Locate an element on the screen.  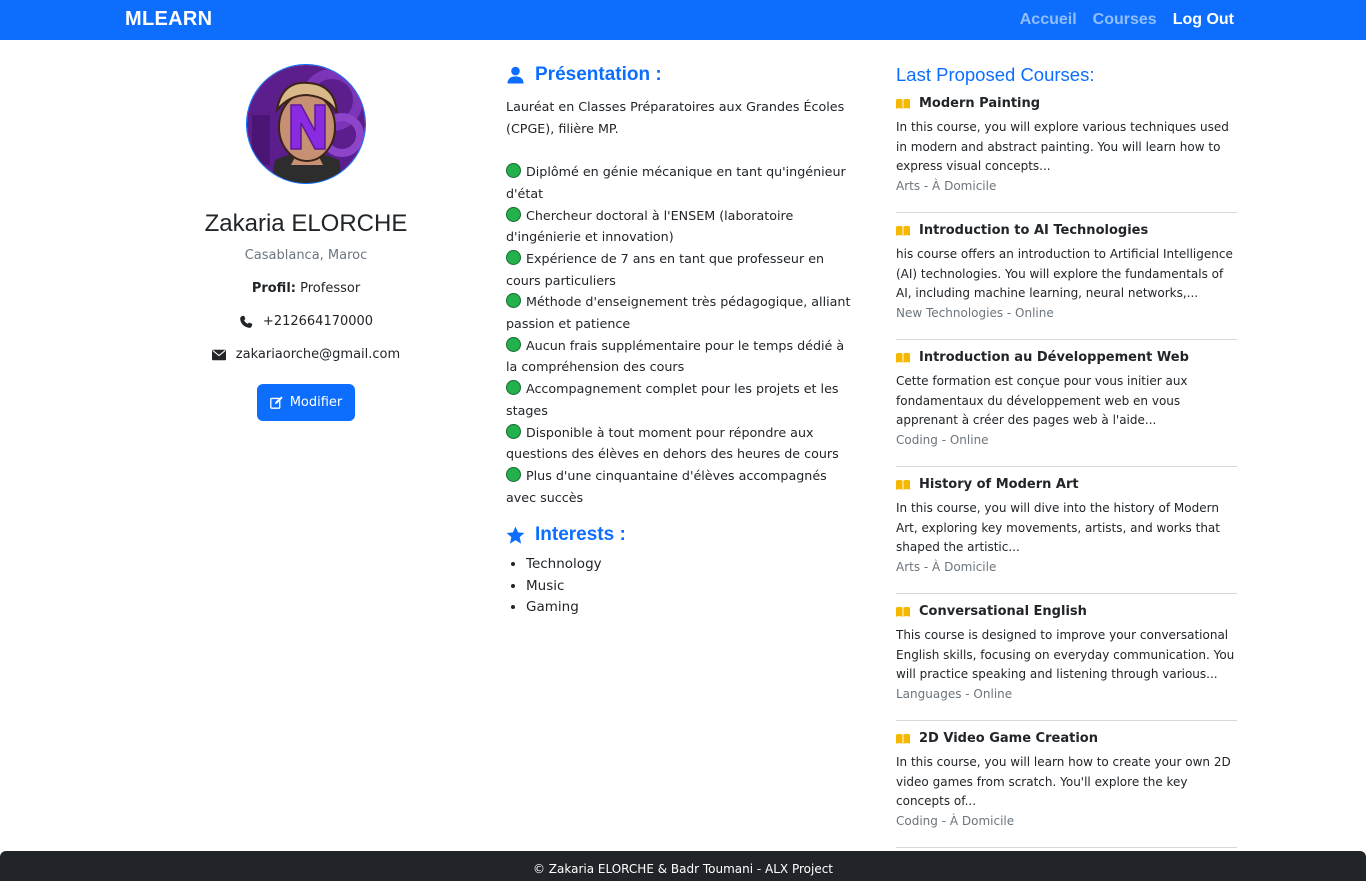
edit-button-label: Modifier is located at coordinates (316, 402).